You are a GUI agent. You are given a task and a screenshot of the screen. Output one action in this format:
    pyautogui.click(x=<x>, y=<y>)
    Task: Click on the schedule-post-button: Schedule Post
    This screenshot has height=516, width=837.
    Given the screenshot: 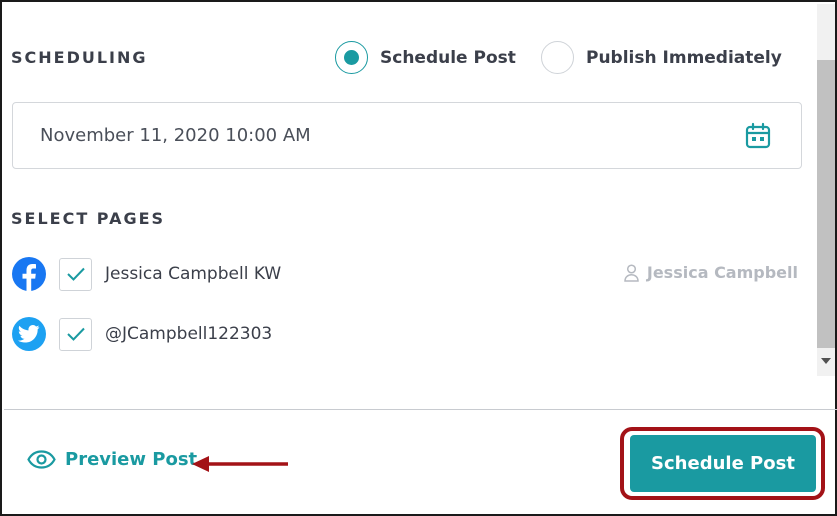 What is the action you would take?
    pyautogui.click(x=723, y=463)
    